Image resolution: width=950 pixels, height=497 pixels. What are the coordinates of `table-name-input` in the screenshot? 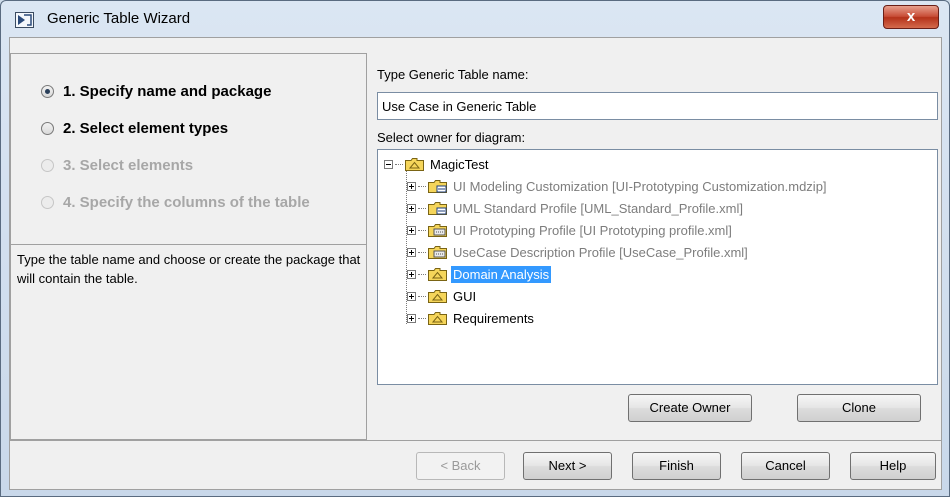 It's located at (657, 106).